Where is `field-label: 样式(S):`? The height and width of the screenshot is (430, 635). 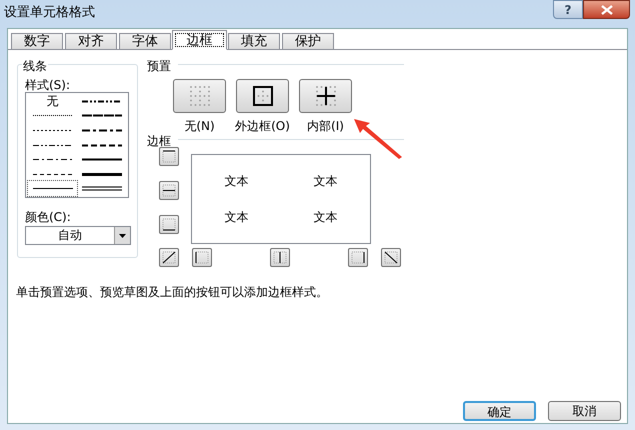 field-label: 样式(S): is located at coordinates (47, 85).